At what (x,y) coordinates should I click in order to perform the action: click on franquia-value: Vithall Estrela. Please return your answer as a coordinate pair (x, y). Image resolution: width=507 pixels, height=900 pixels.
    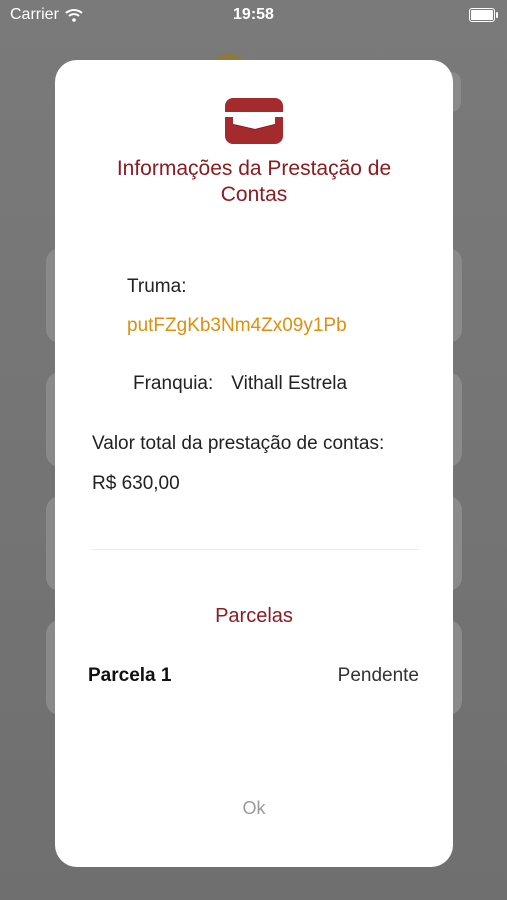
    Looking at the image, I should click on (289, 383).